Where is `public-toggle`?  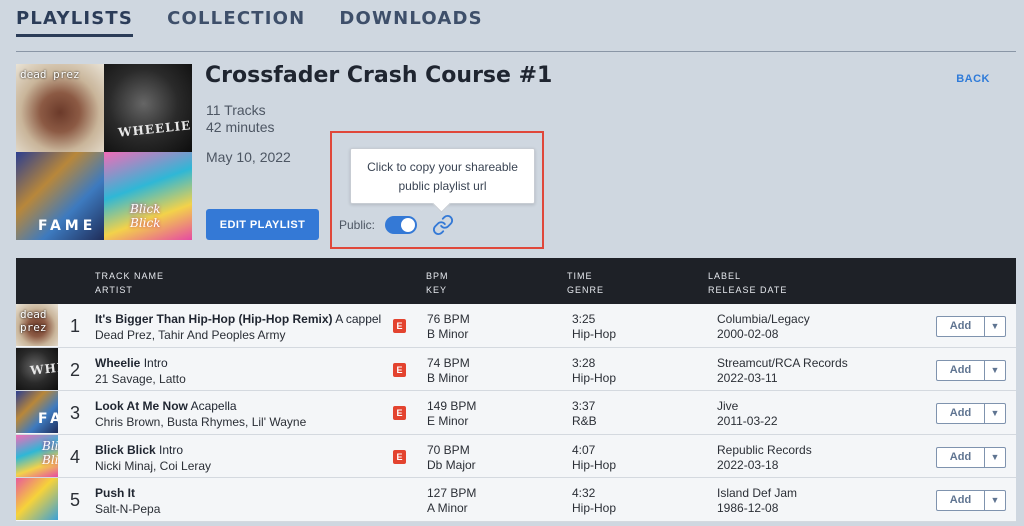
public-toggle is located at coordinates (401, 225).